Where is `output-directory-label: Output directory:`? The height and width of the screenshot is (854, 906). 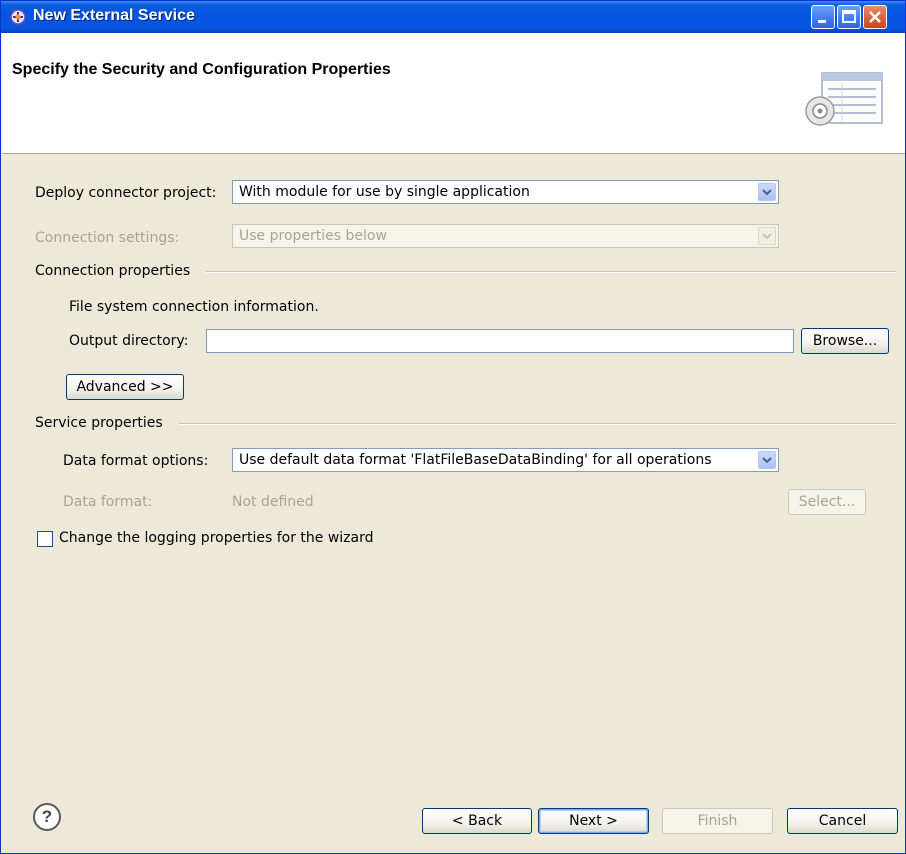 output-directory-label: Output directory: is located at coordinates (129, 341).